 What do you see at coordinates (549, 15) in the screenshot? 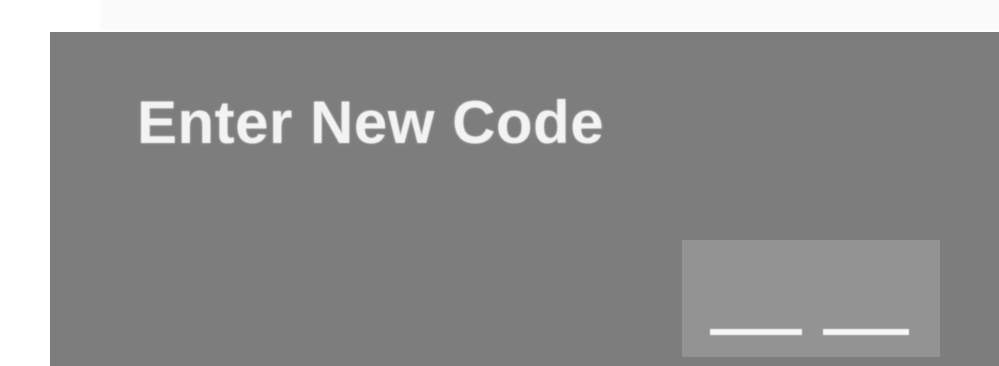
I see `top-strip` at bounding box center [549, 15].